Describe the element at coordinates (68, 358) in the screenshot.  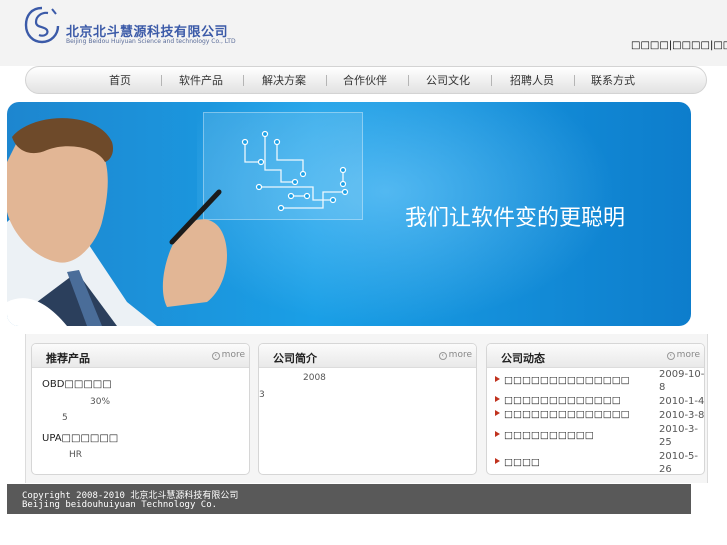
I see `products-title: 推荐产品` at that location.